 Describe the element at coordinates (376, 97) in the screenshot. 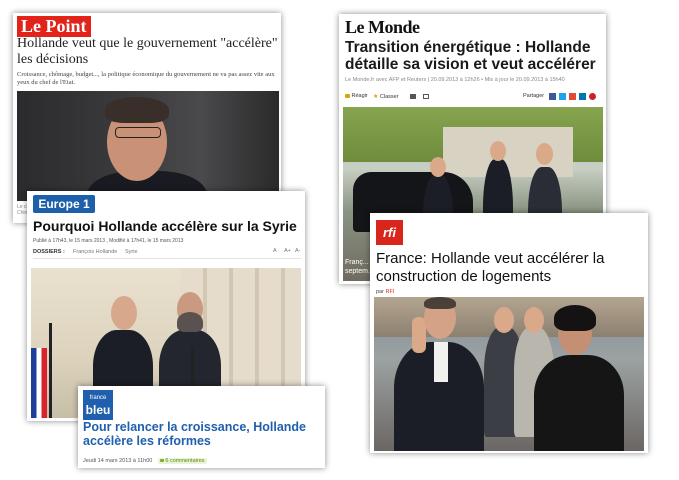

I see `star-icon: ★` at that location.